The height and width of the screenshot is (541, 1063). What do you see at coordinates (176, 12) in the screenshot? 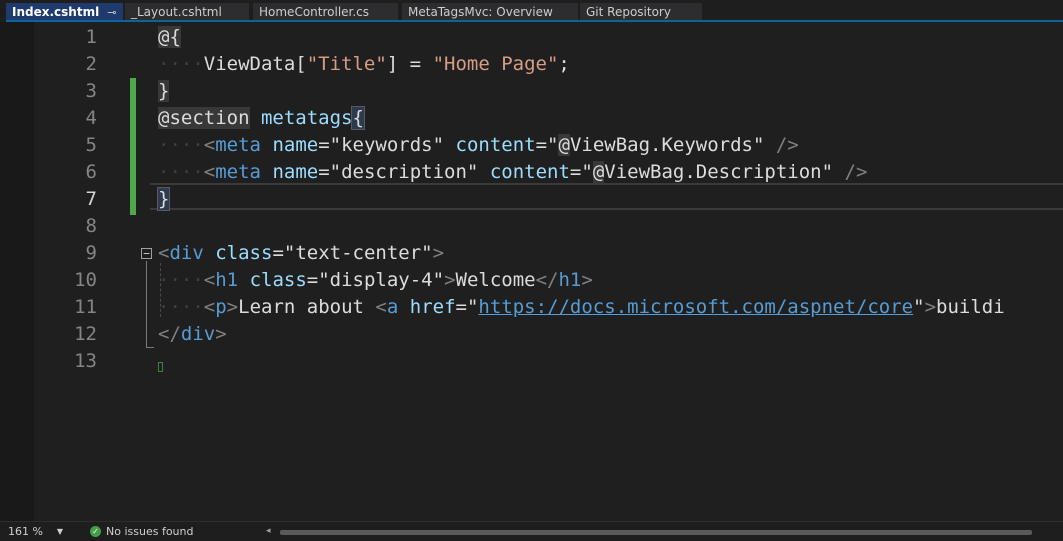
I see `tab-label: _Layout.cshtml` at bounding box center [176, 12].